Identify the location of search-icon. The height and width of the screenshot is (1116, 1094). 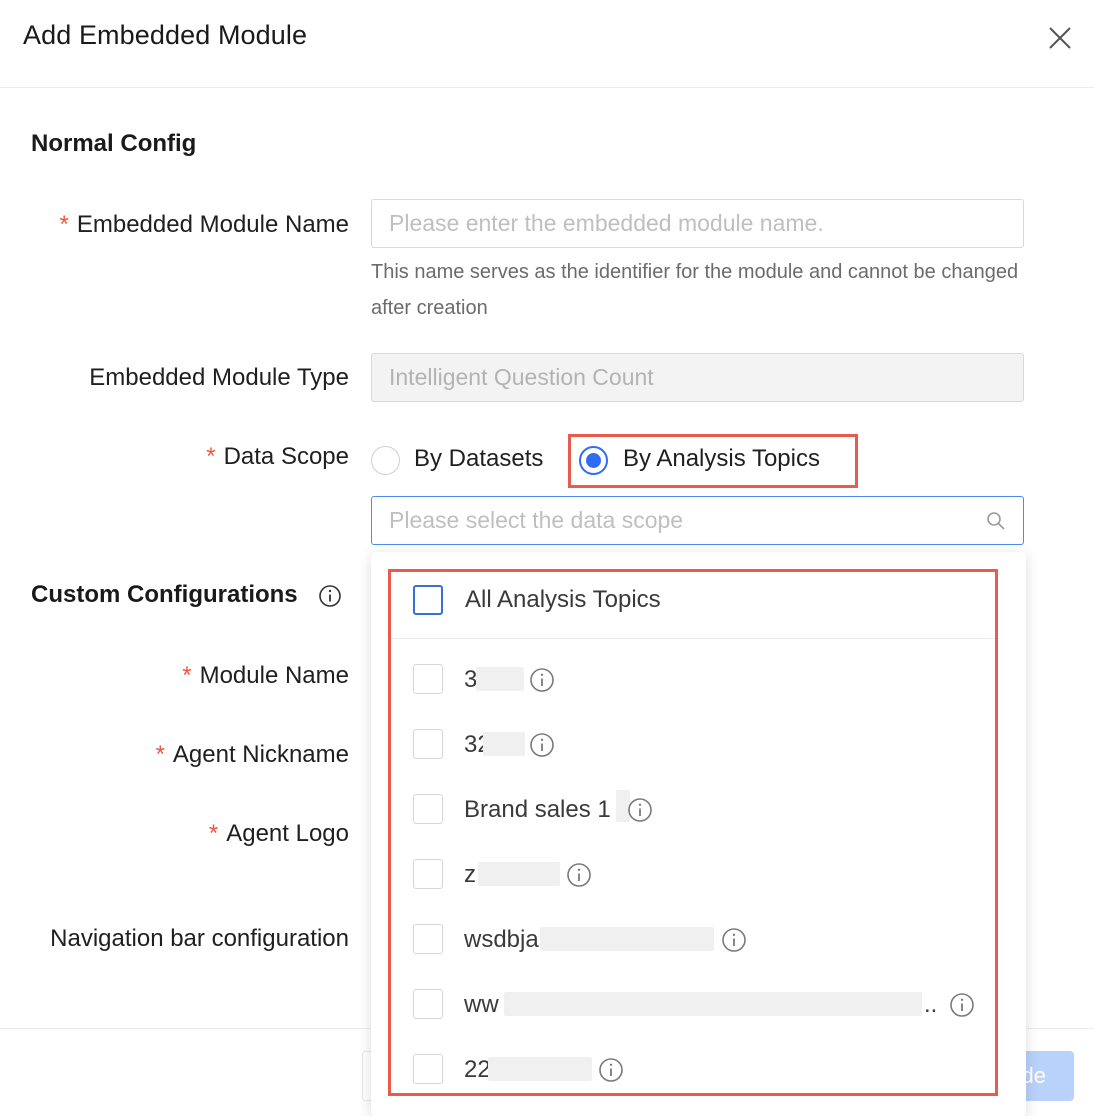
(996, 521).